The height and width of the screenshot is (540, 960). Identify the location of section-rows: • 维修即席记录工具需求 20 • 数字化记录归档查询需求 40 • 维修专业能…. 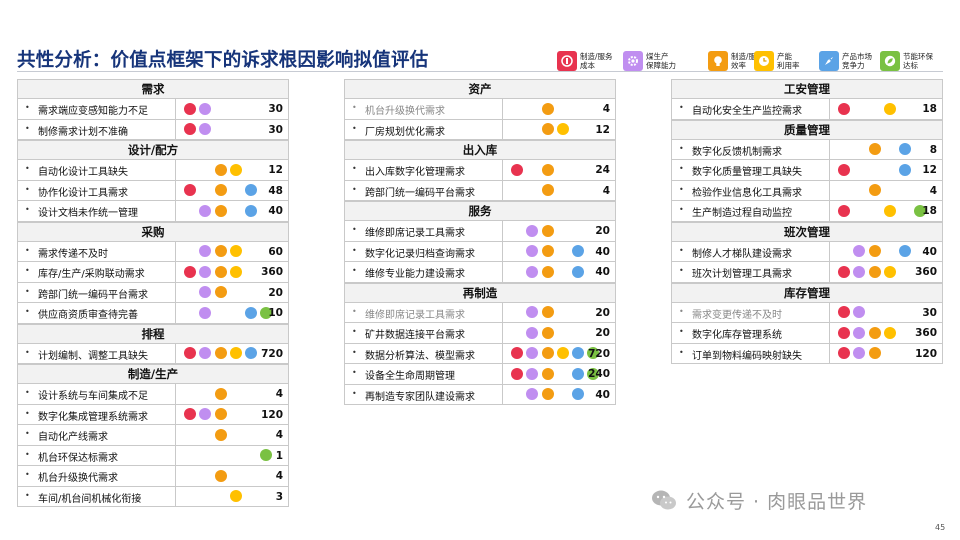
(480, 251).